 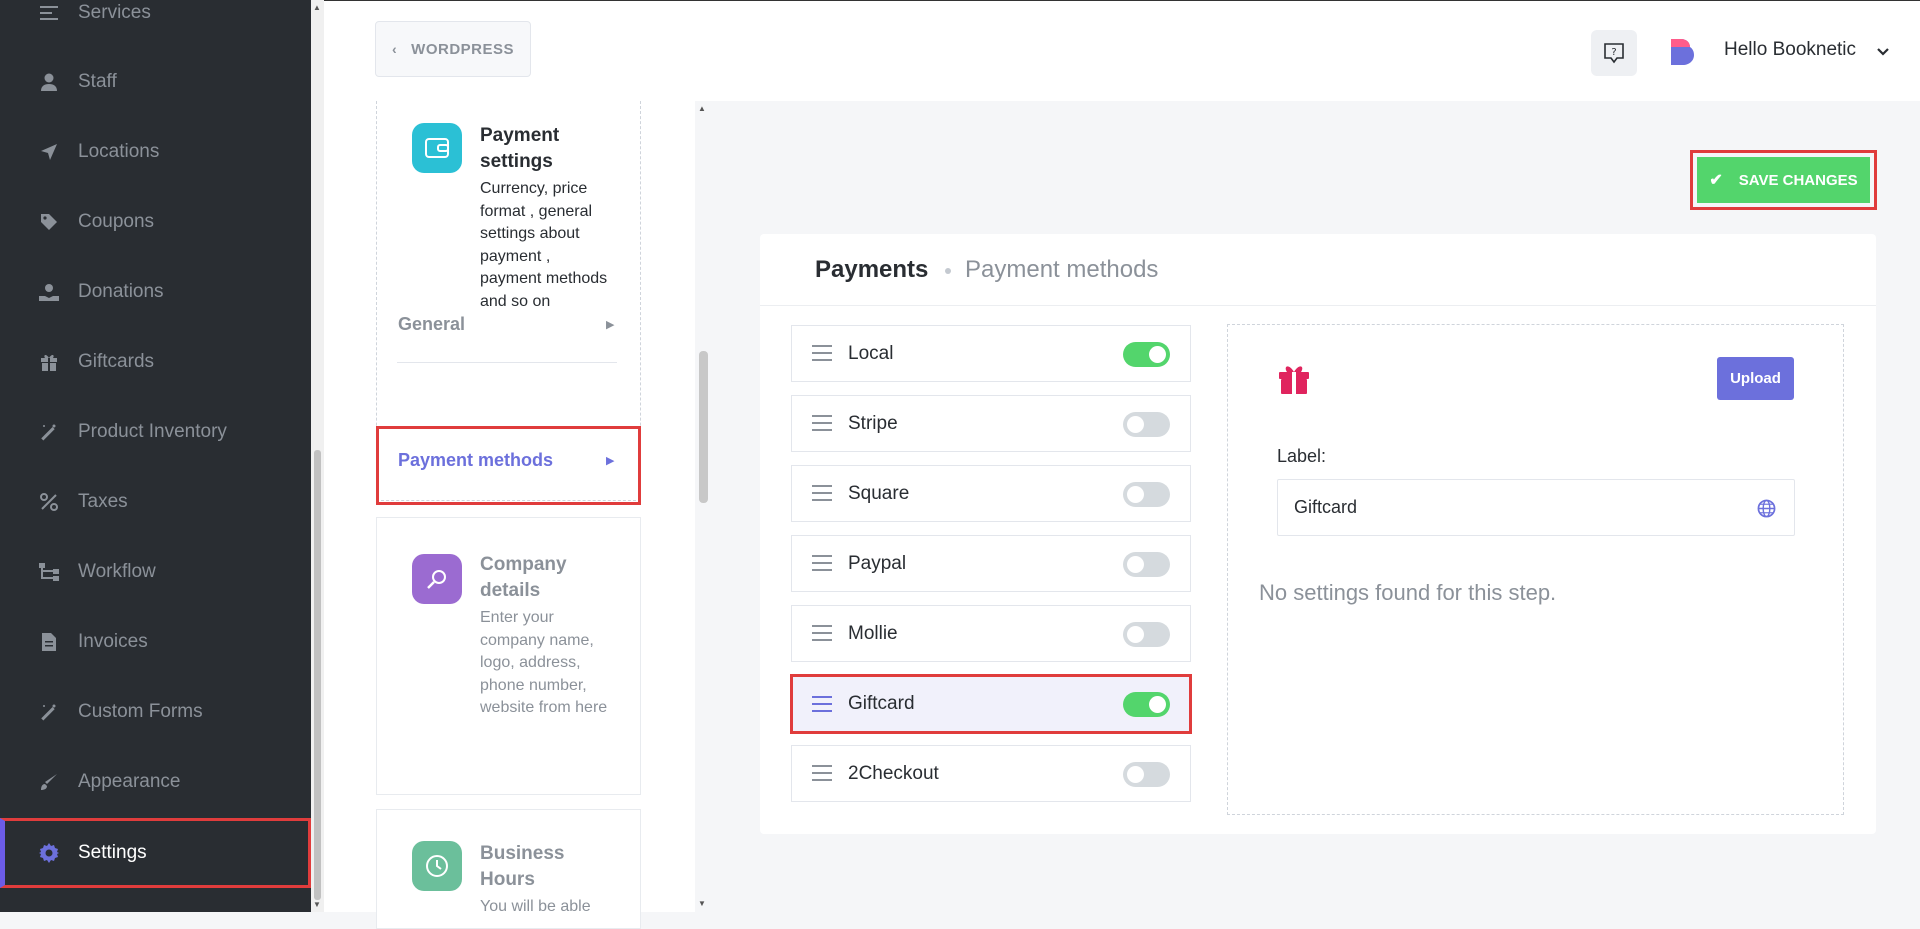 What do you see at coordinates (112, 852) in the screenshot?
I see `sidebar-item-label: Settings` at bounding box center [112, 852].